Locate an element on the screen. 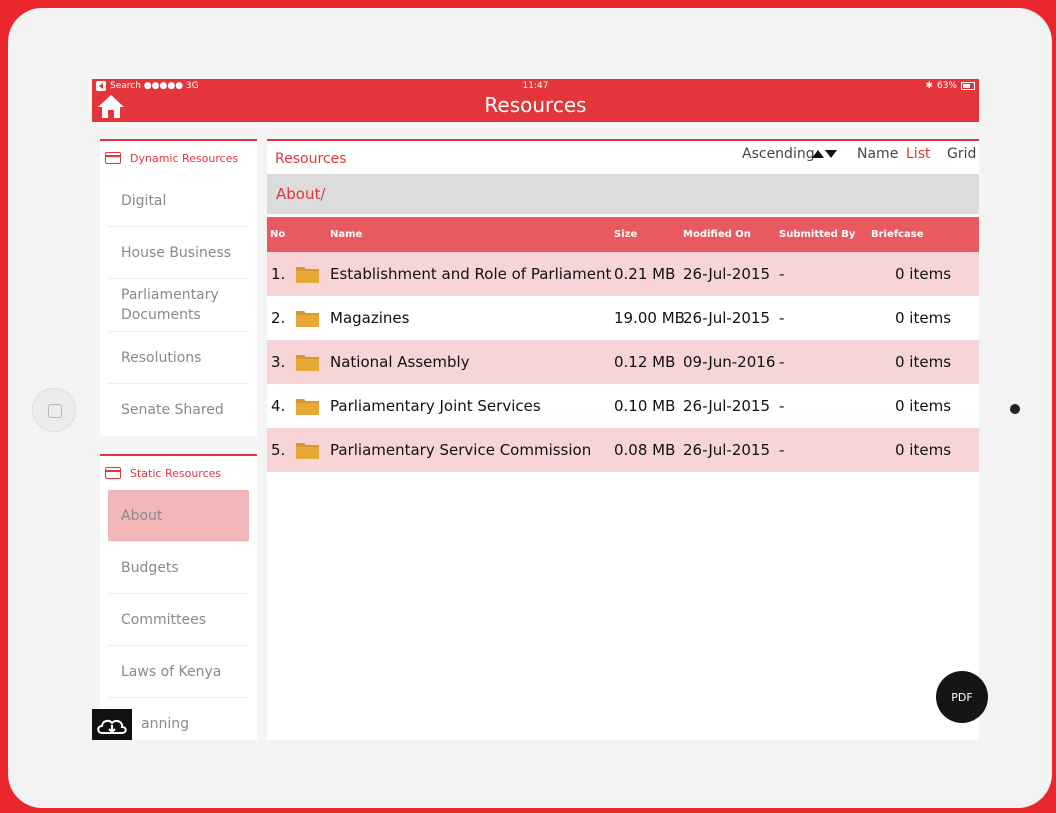 The image size is (1056, 813). sidebar-item-label: House Business is located at coordinates (176, 252).